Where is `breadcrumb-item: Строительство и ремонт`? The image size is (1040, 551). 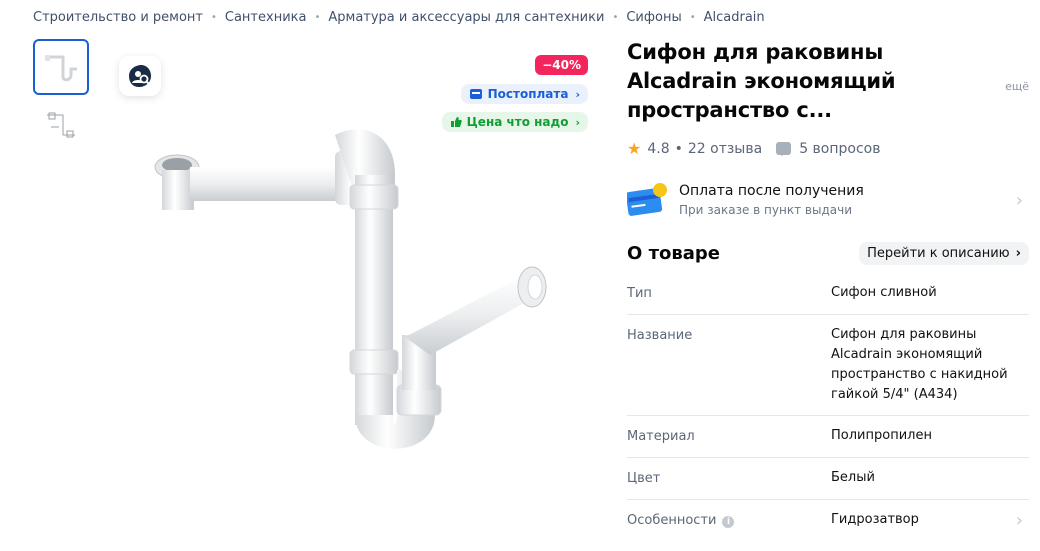
breadcrumb-item: Строительство и ремонт is located at coordinates (118, 17).